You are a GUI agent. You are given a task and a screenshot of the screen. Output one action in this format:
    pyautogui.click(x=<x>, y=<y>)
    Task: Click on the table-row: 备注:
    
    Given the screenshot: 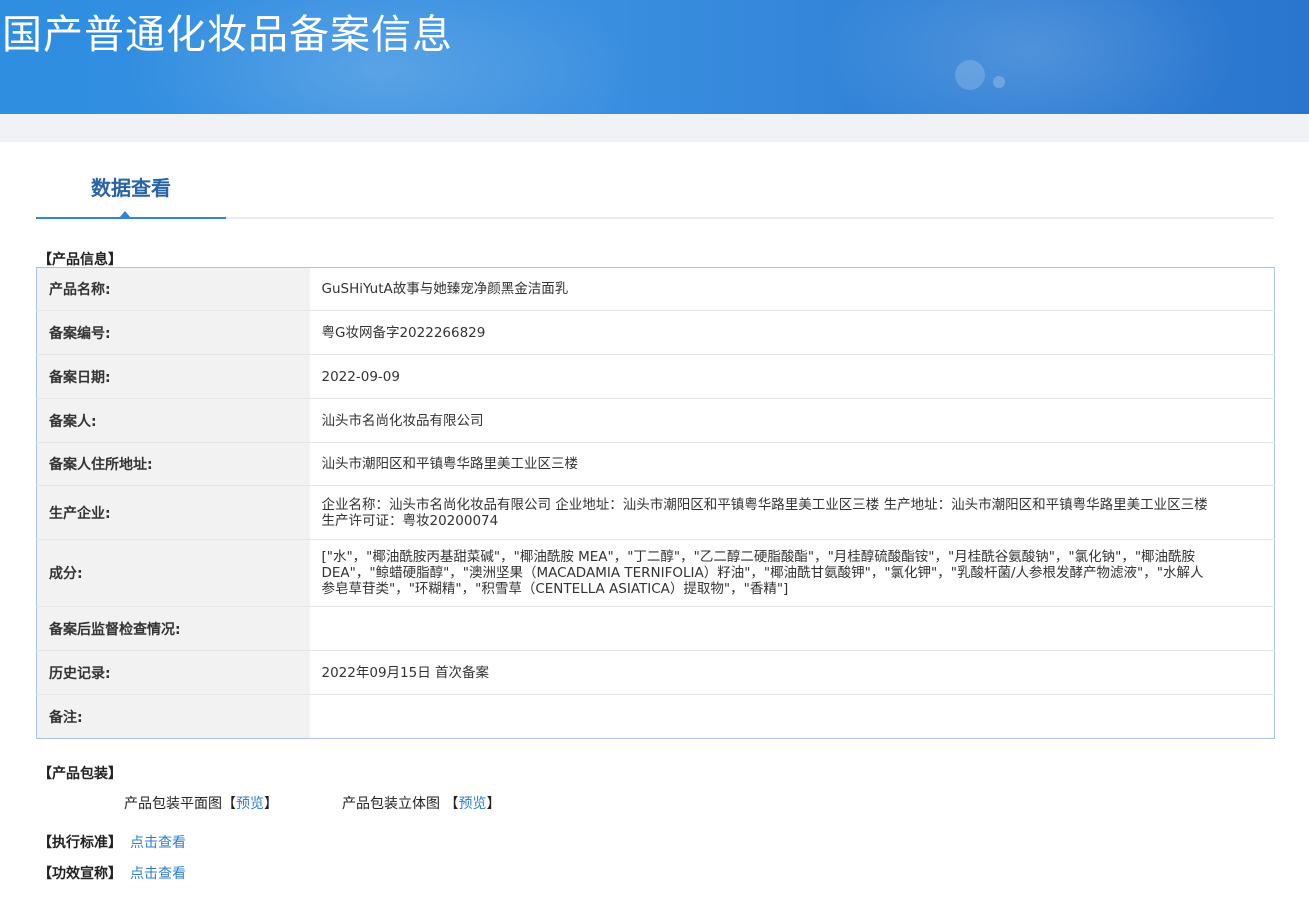 What is the action you would take?
    pyautogui.click(x=655, y=716)
    